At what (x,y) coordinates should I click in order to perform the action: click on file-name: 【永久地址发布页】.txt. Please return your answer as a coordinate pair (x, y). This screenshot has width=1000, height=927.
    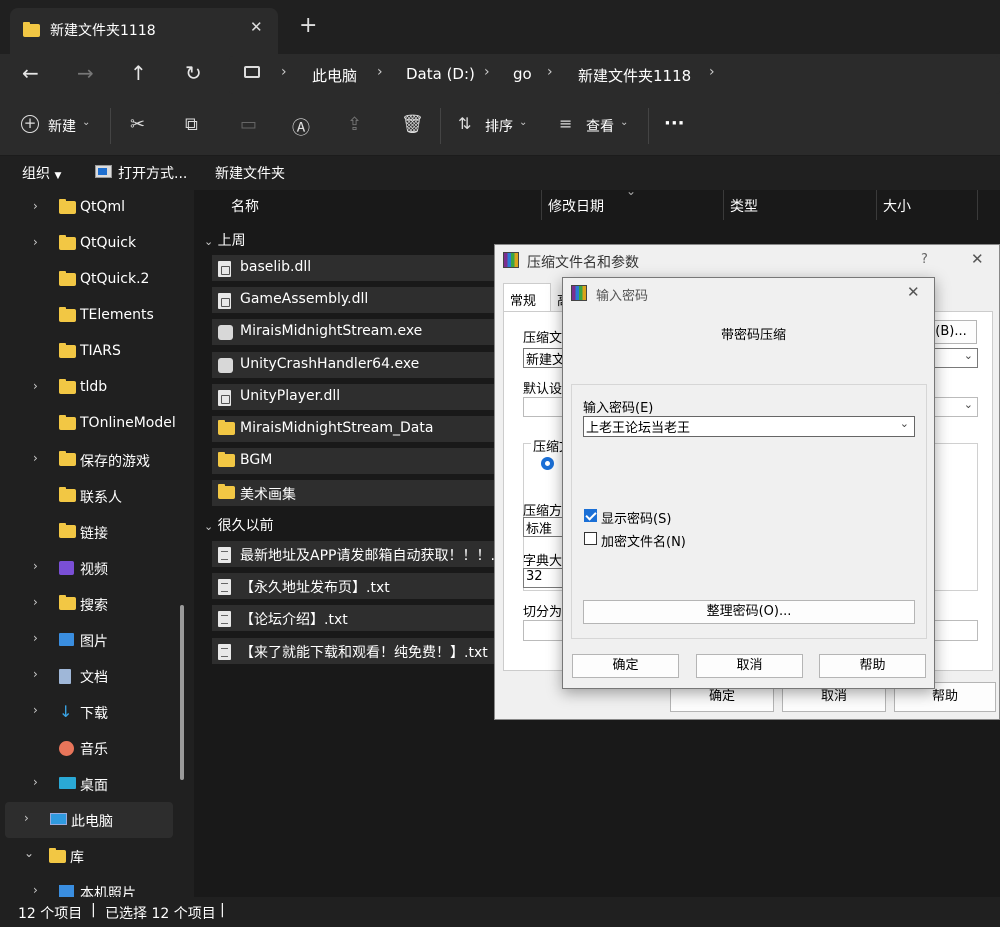
    Looking at the image, I should click on (315, 588).